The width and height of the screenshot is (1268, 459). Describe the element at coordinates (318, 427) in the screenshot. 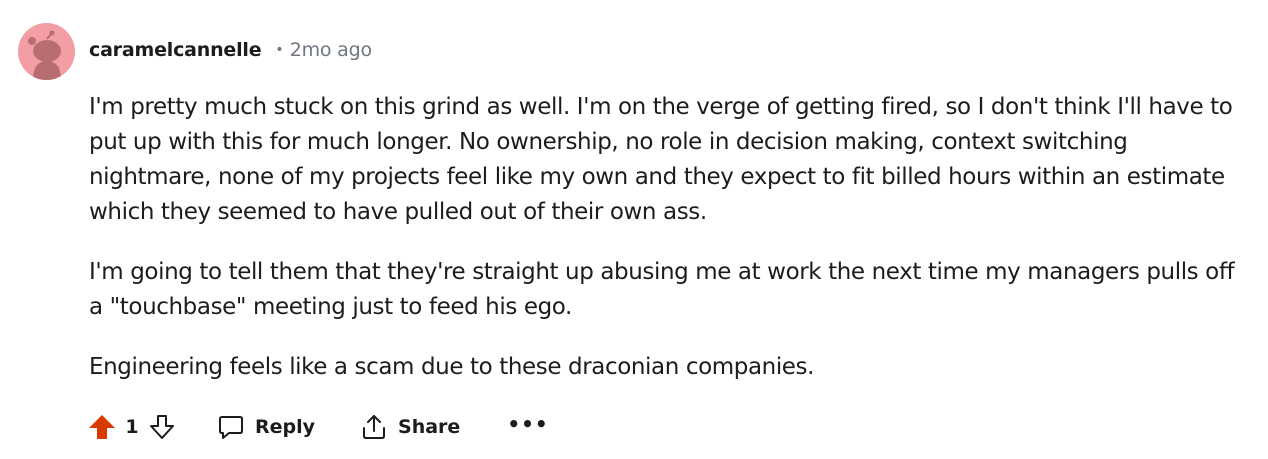

I see `comment-actions: 1 Reply Share •••` at that location.